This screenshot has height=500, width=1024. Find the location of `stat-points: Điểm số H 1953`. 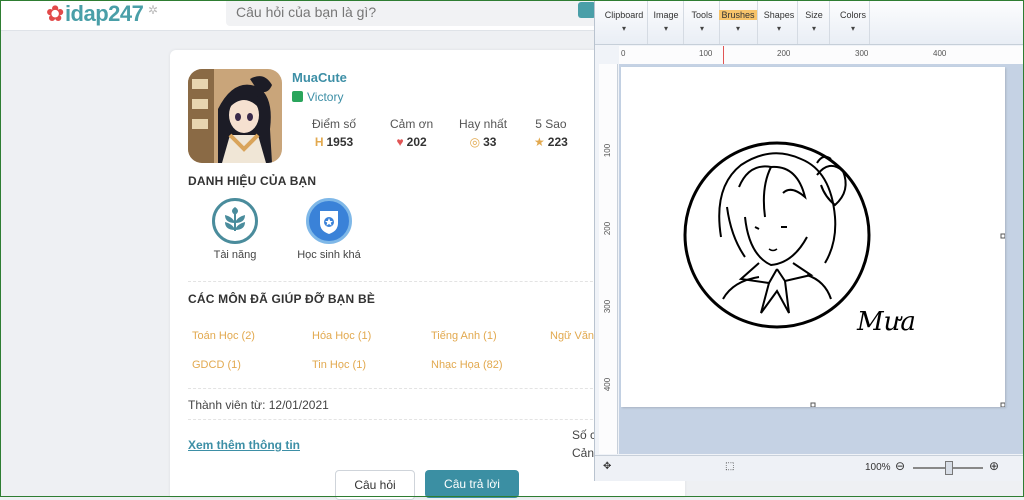

stat-points: Điểm số H 1953 is located at coordinates (334, 133).